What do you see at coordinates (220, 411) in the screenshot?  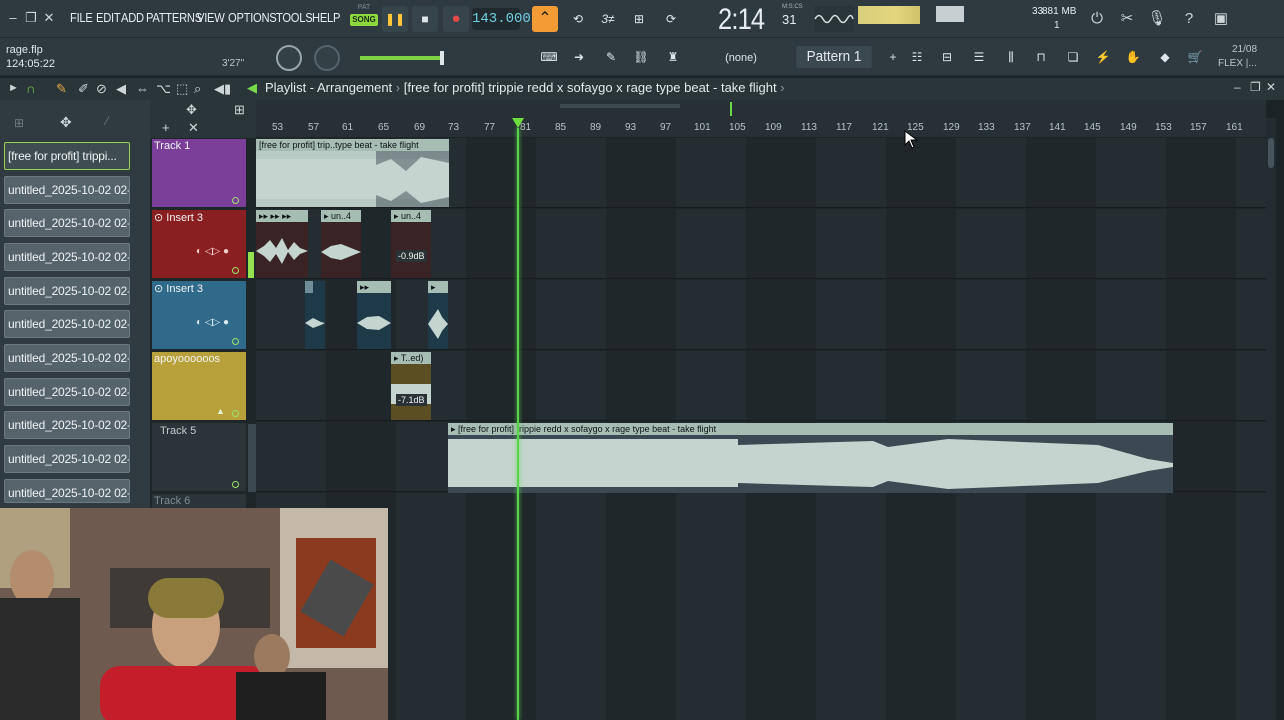 I see `track-arrow-icon: ▲` at bounding box center [220, 411].